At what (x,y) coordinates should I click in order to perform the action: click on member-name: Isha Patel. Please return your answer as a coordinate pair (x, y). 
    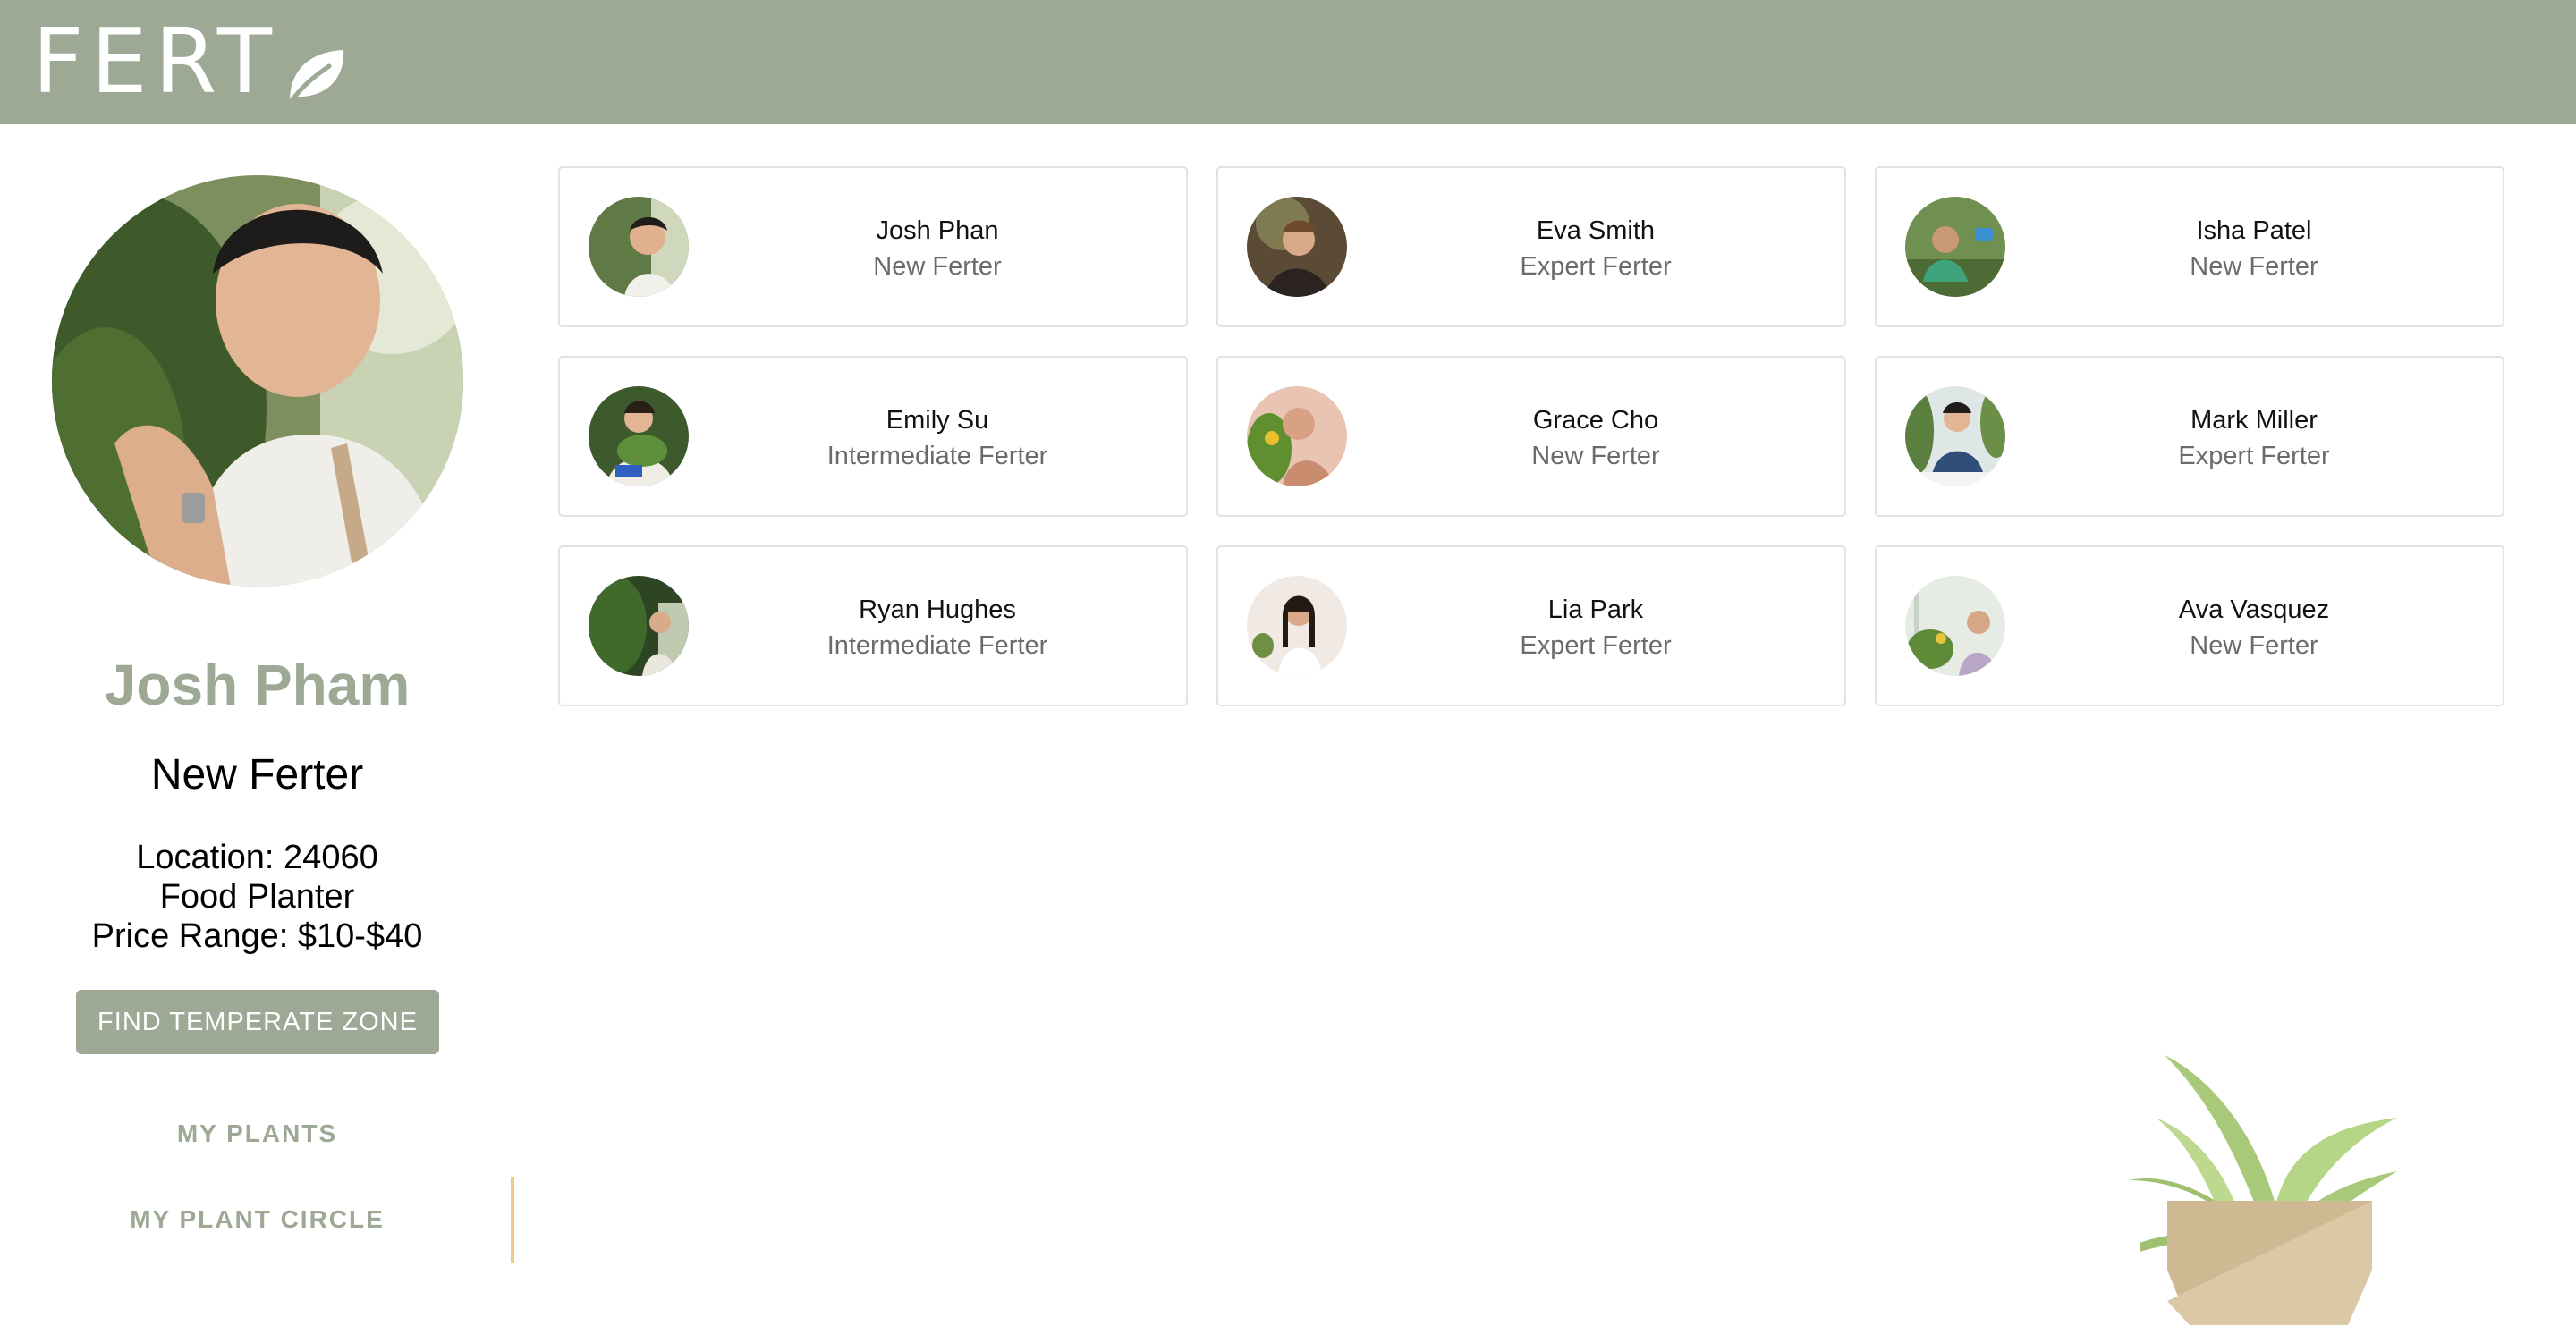
    Looking at the image, I should click on (2254, 230).